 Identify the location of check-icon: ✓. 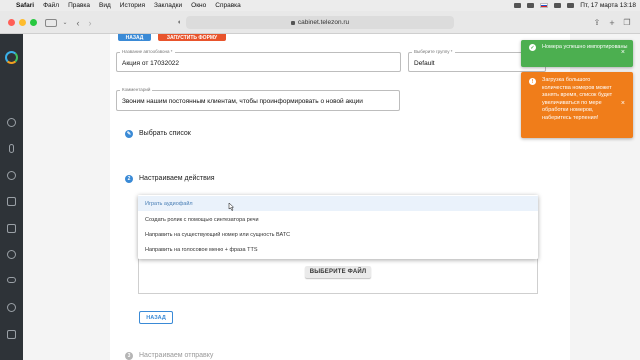
(532, 47).